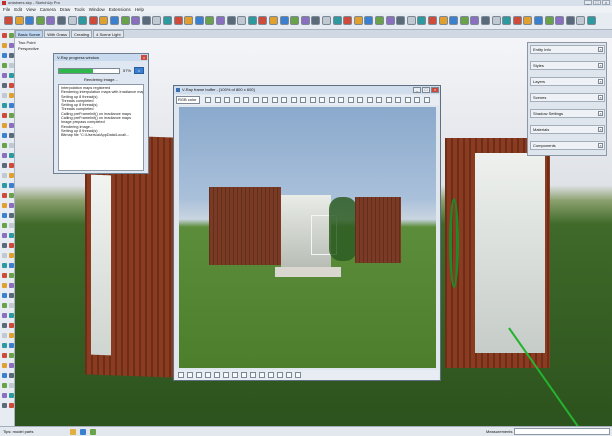 This screenshot has height=436, width=612. Describe the element at coordinates (108, 34) in the screenshot. I see `tab-scene-light: 4 Scene Light` at that location.